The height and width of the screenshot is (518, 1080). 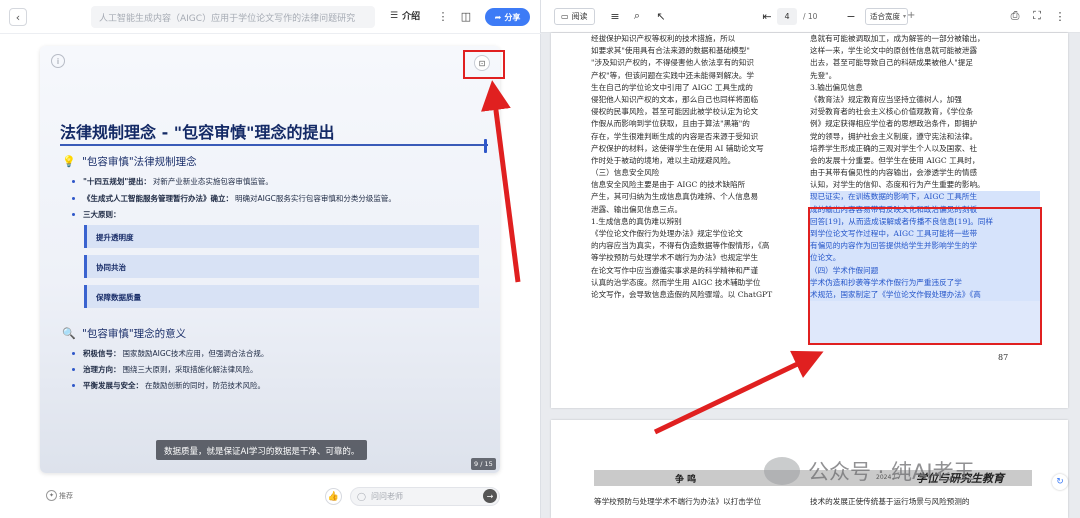 What do you see at coordinates (1060, 16) in the screenshot?
I see `more-vertical-icon: ⋮` at bounding box center [1060, 16].